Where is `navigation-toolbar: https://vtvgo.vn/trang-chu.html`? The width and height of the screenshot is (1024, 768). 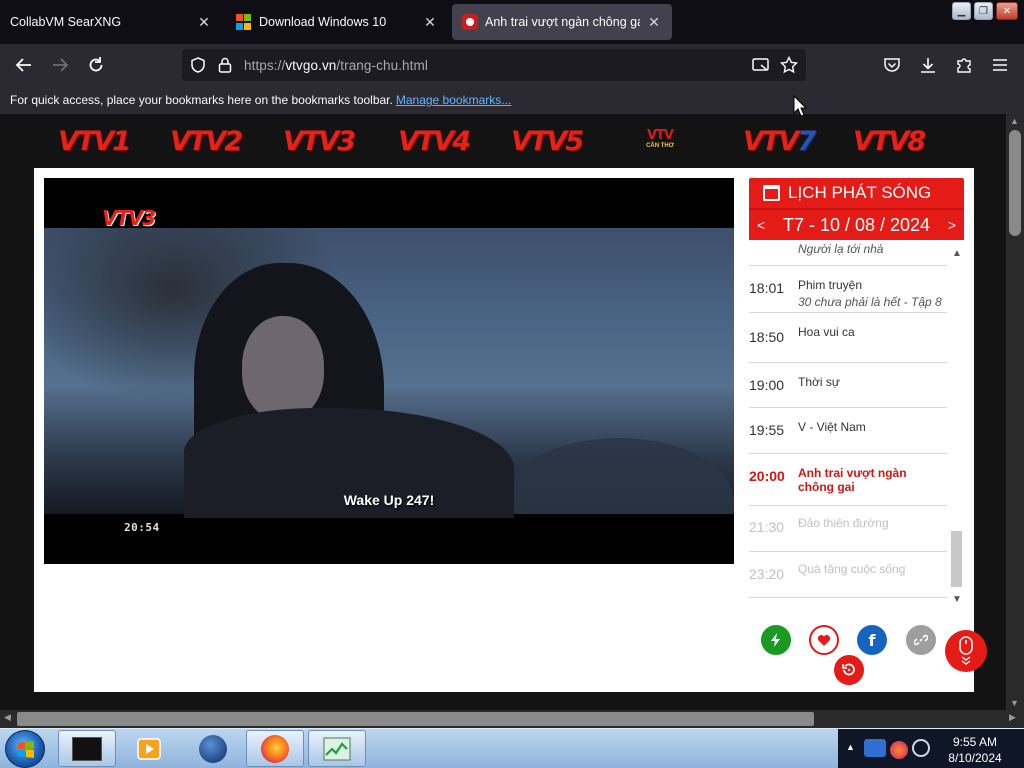
navigation-toolbar: https://vtvgo.vn/trang-chu.html is located at coordinates (512, 65).